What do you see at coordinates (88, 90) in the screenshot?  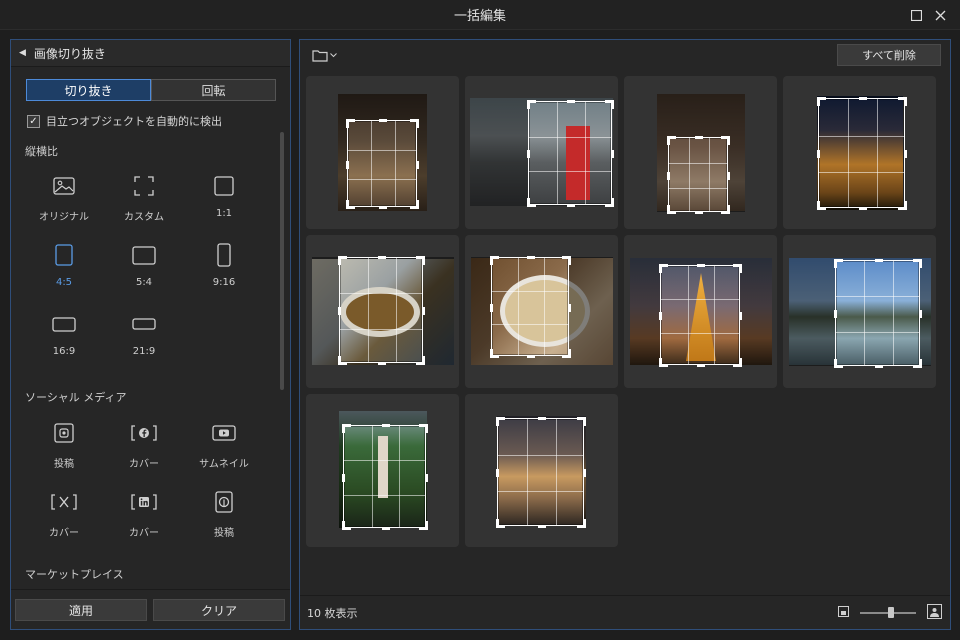 I see `tab-crop: 切り抜き` at bounding box center [88, 90].